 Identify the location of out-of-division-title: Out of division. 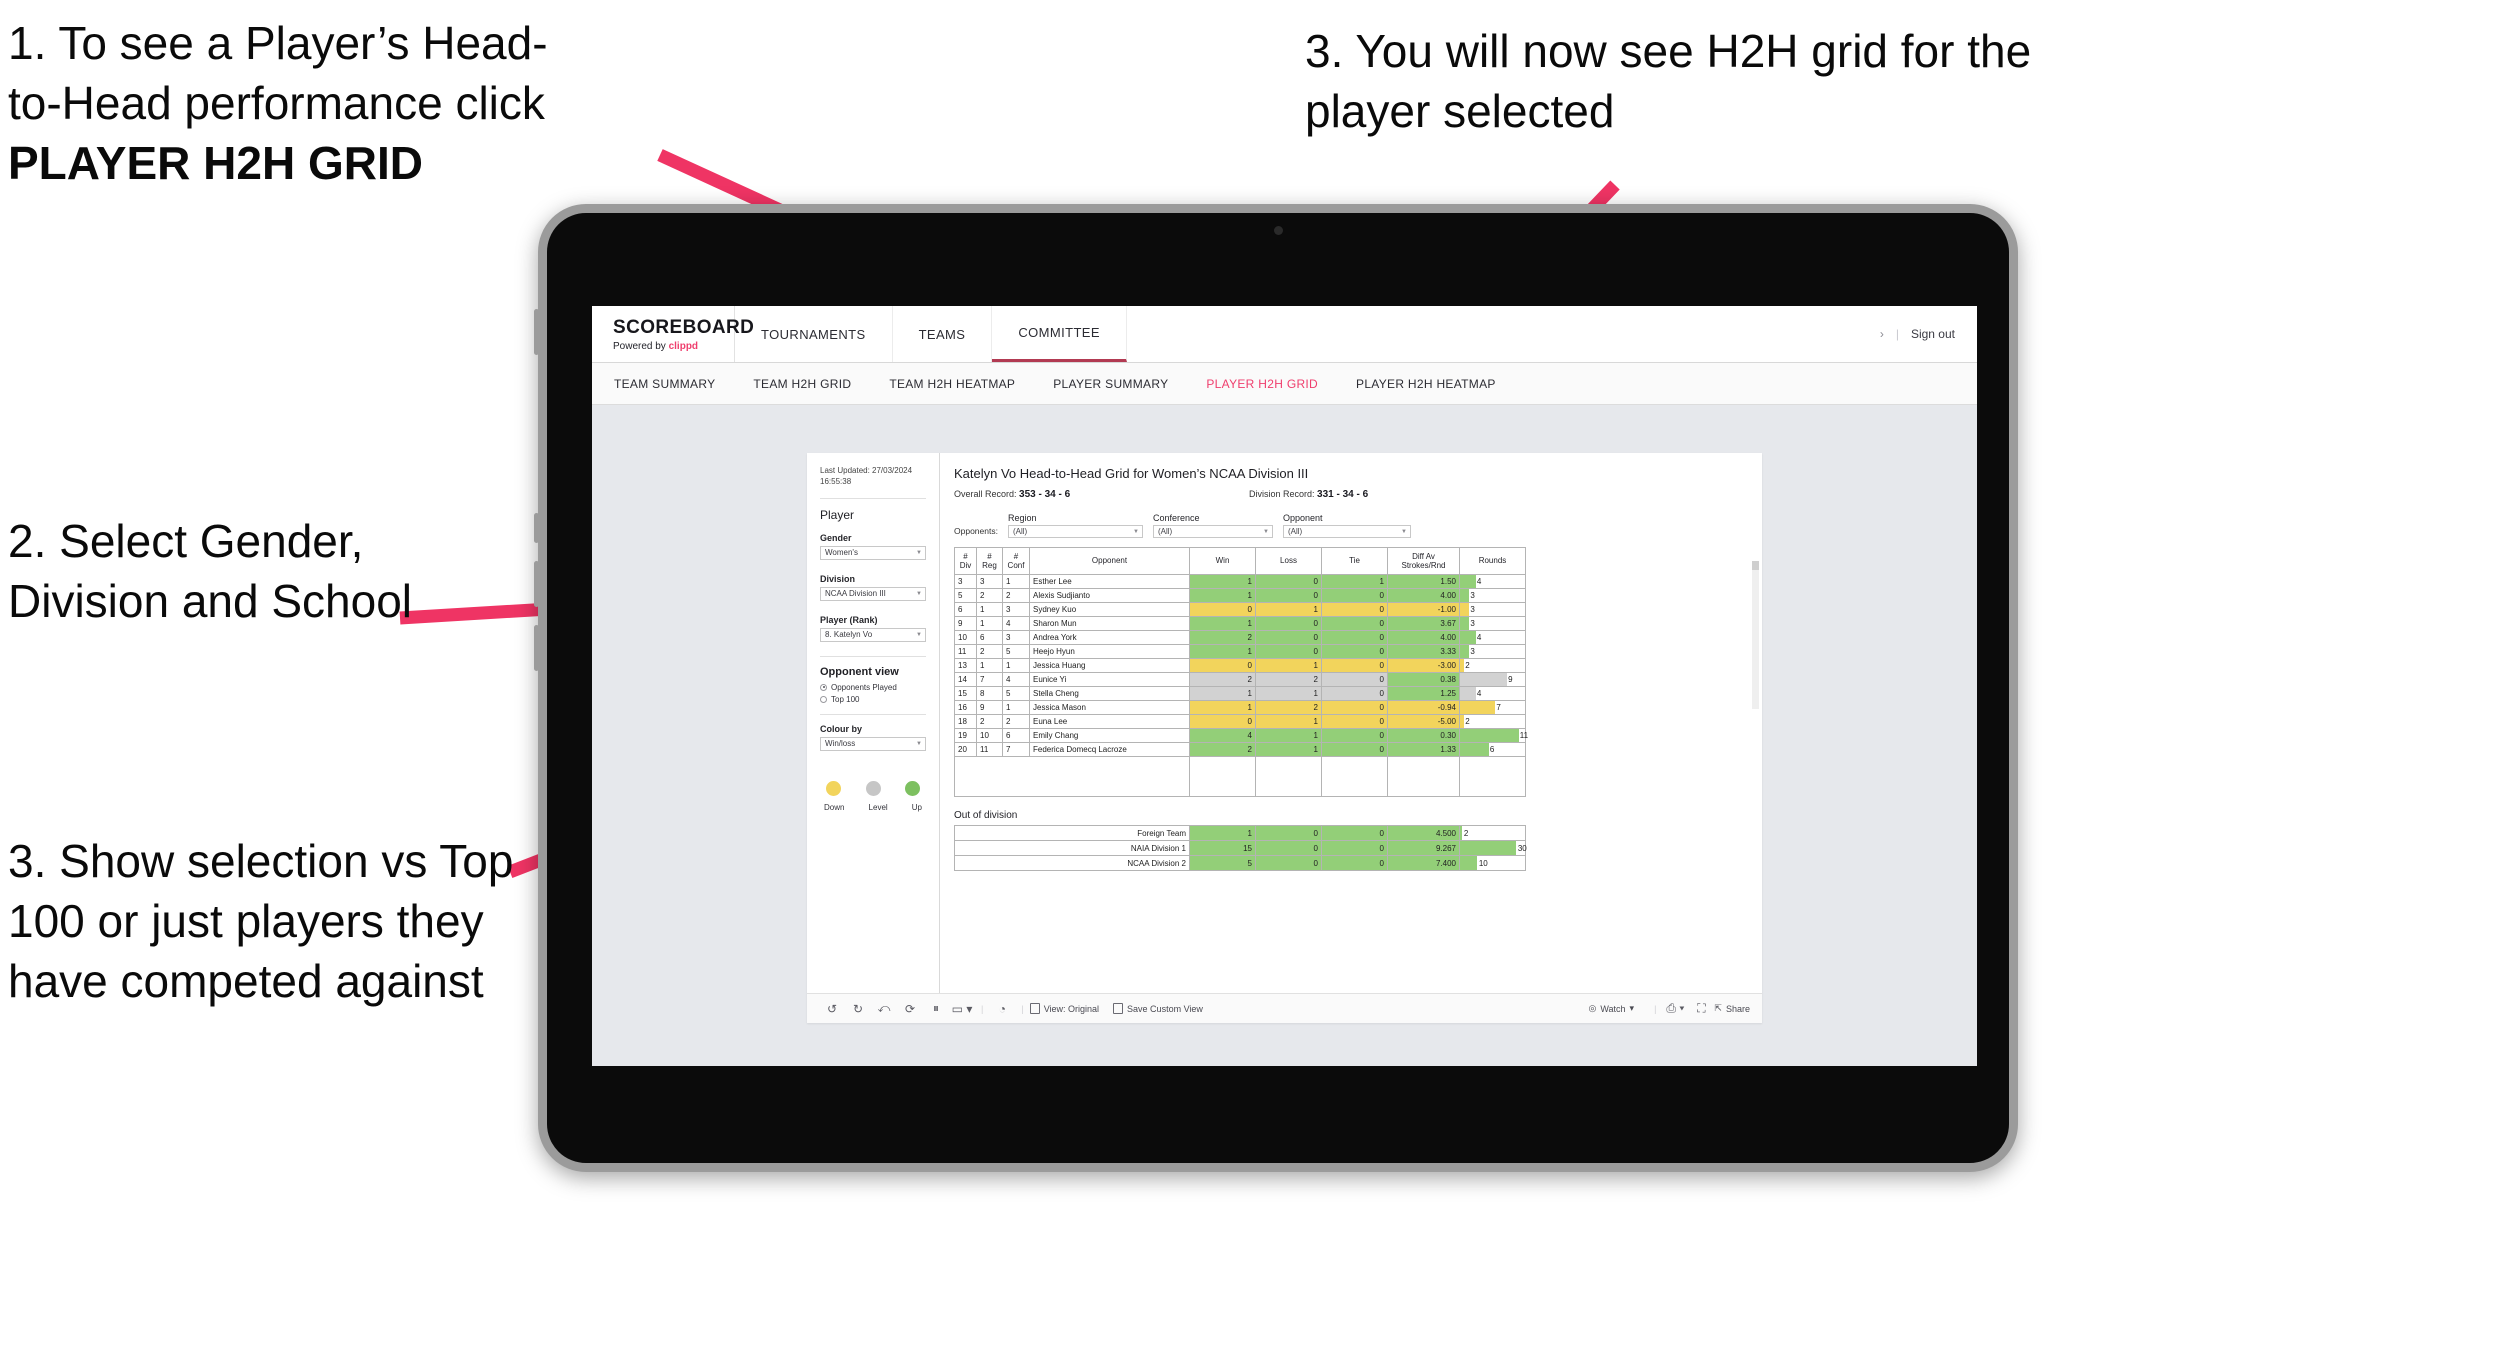
(986, 815).